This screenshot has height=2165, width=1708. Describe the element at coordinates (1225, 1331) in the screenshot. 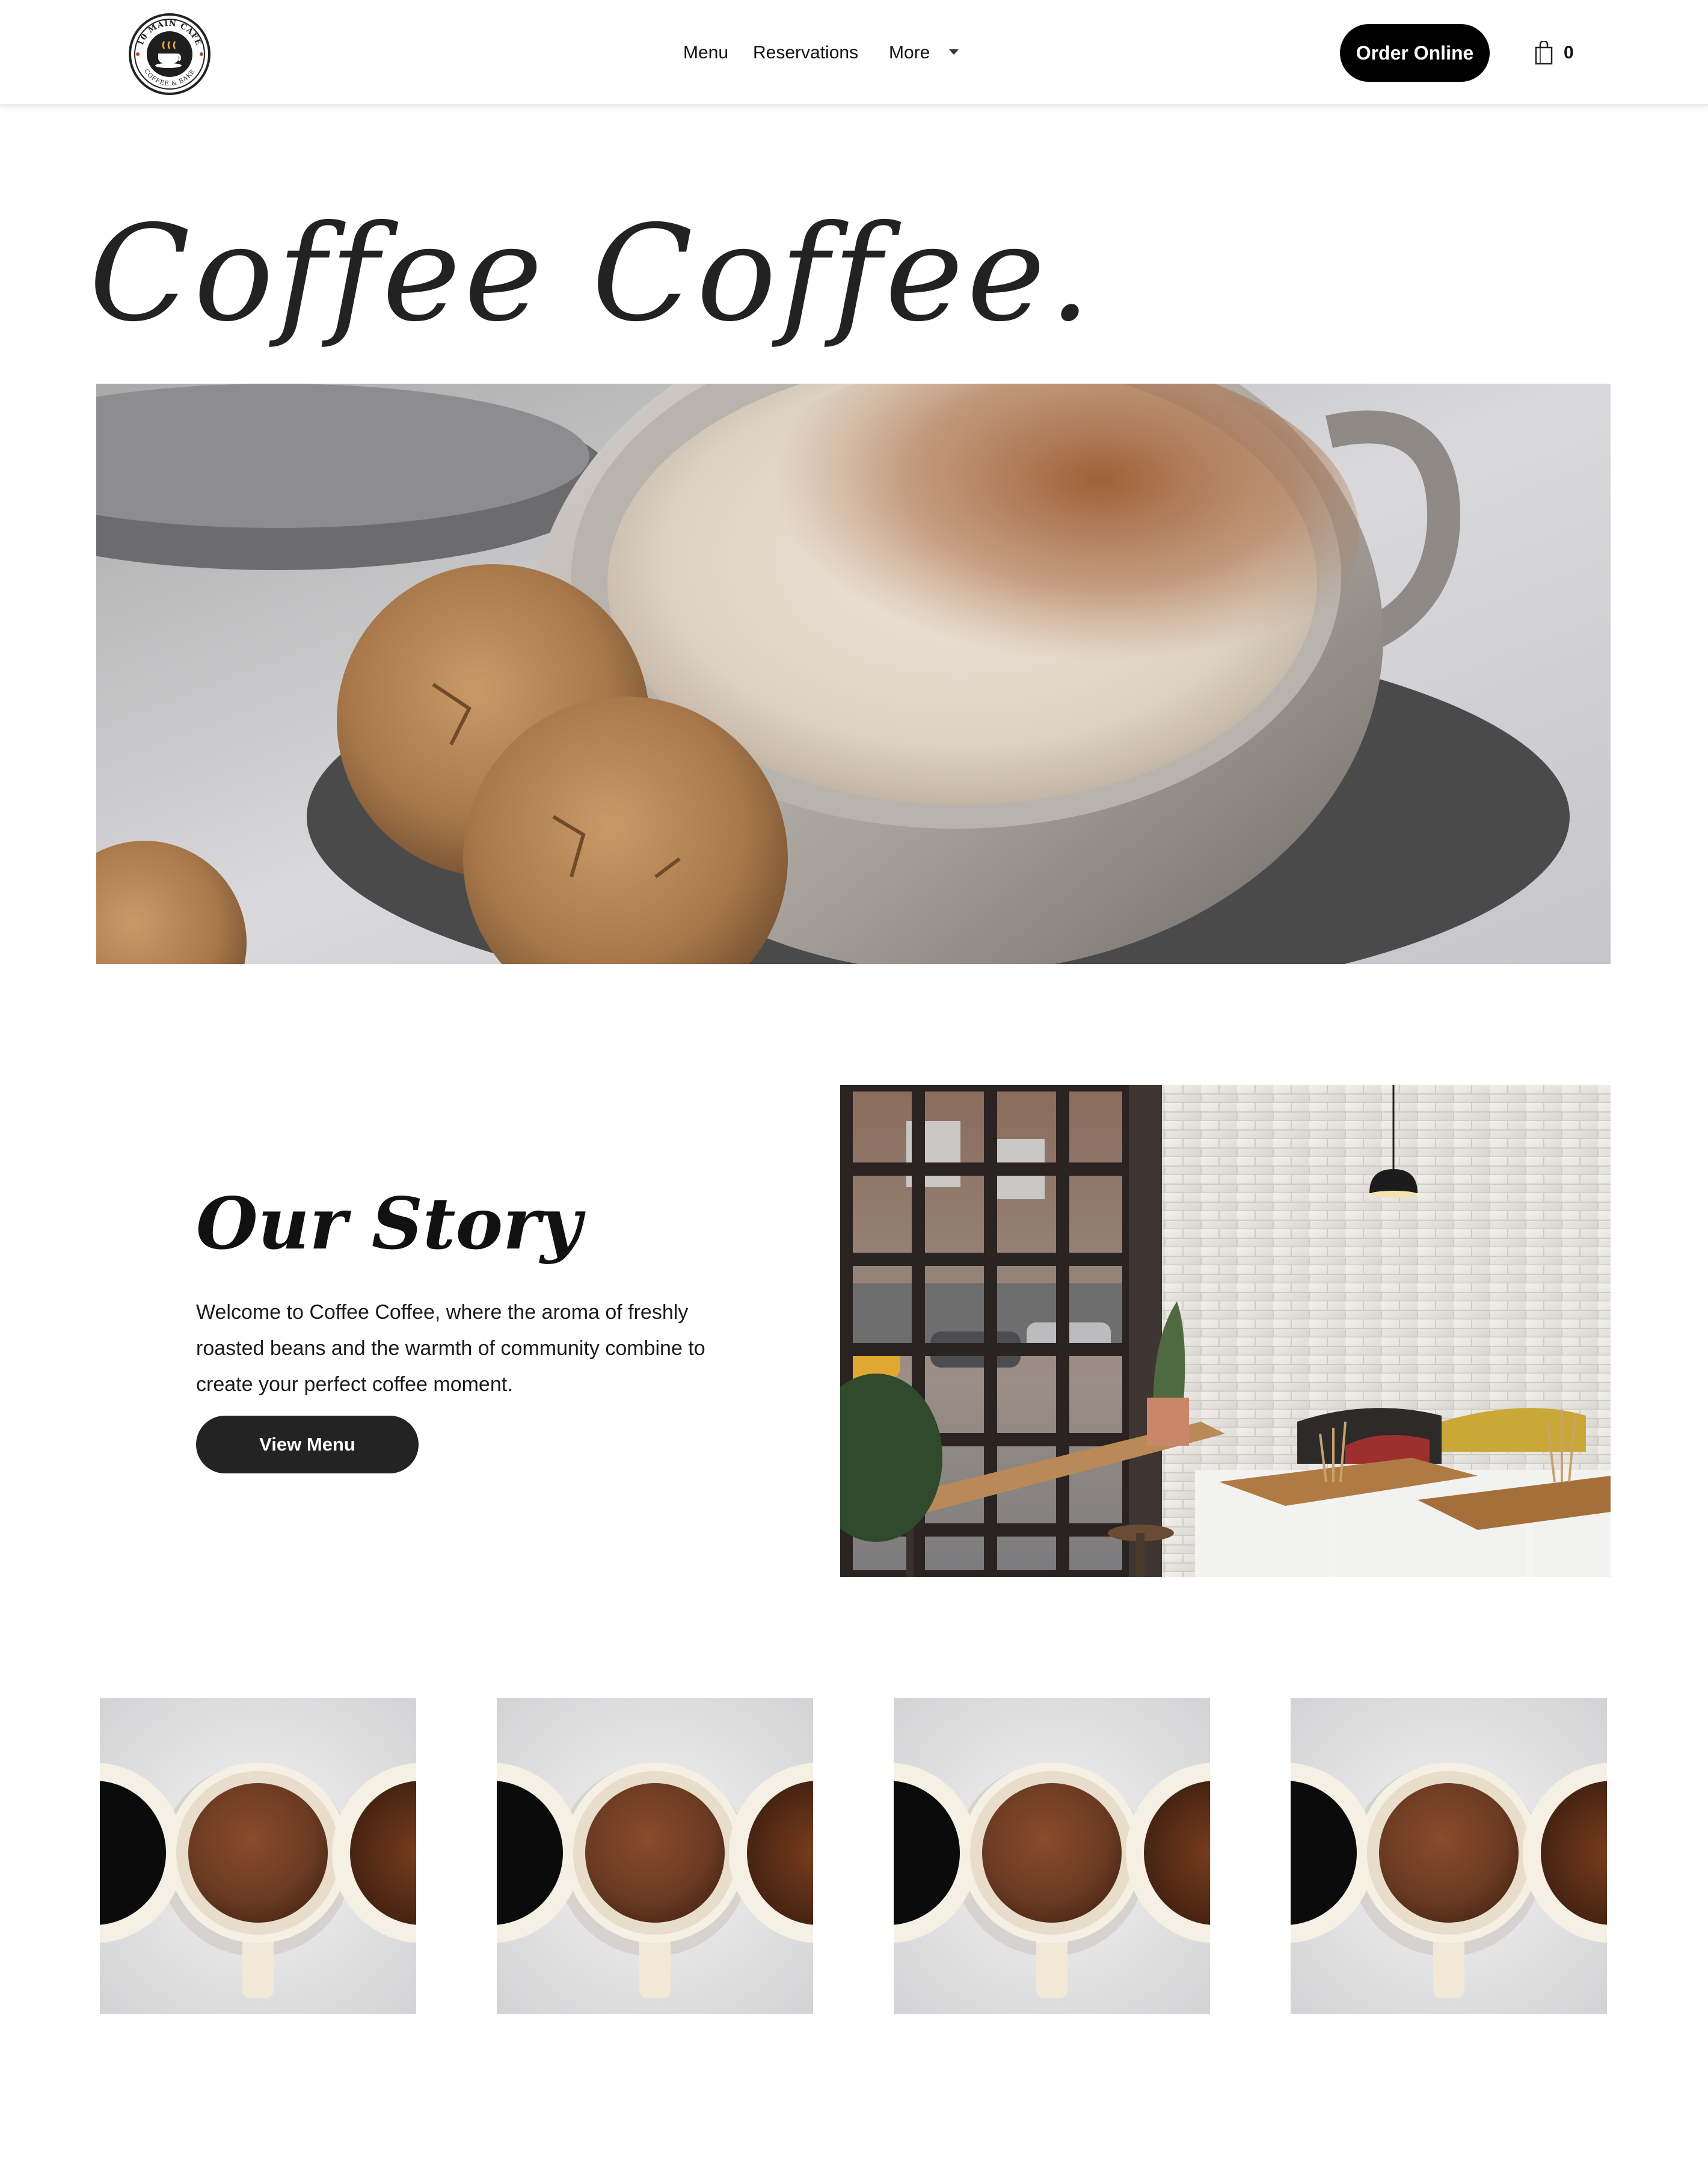

I see `cafe-interior-image` at that location.